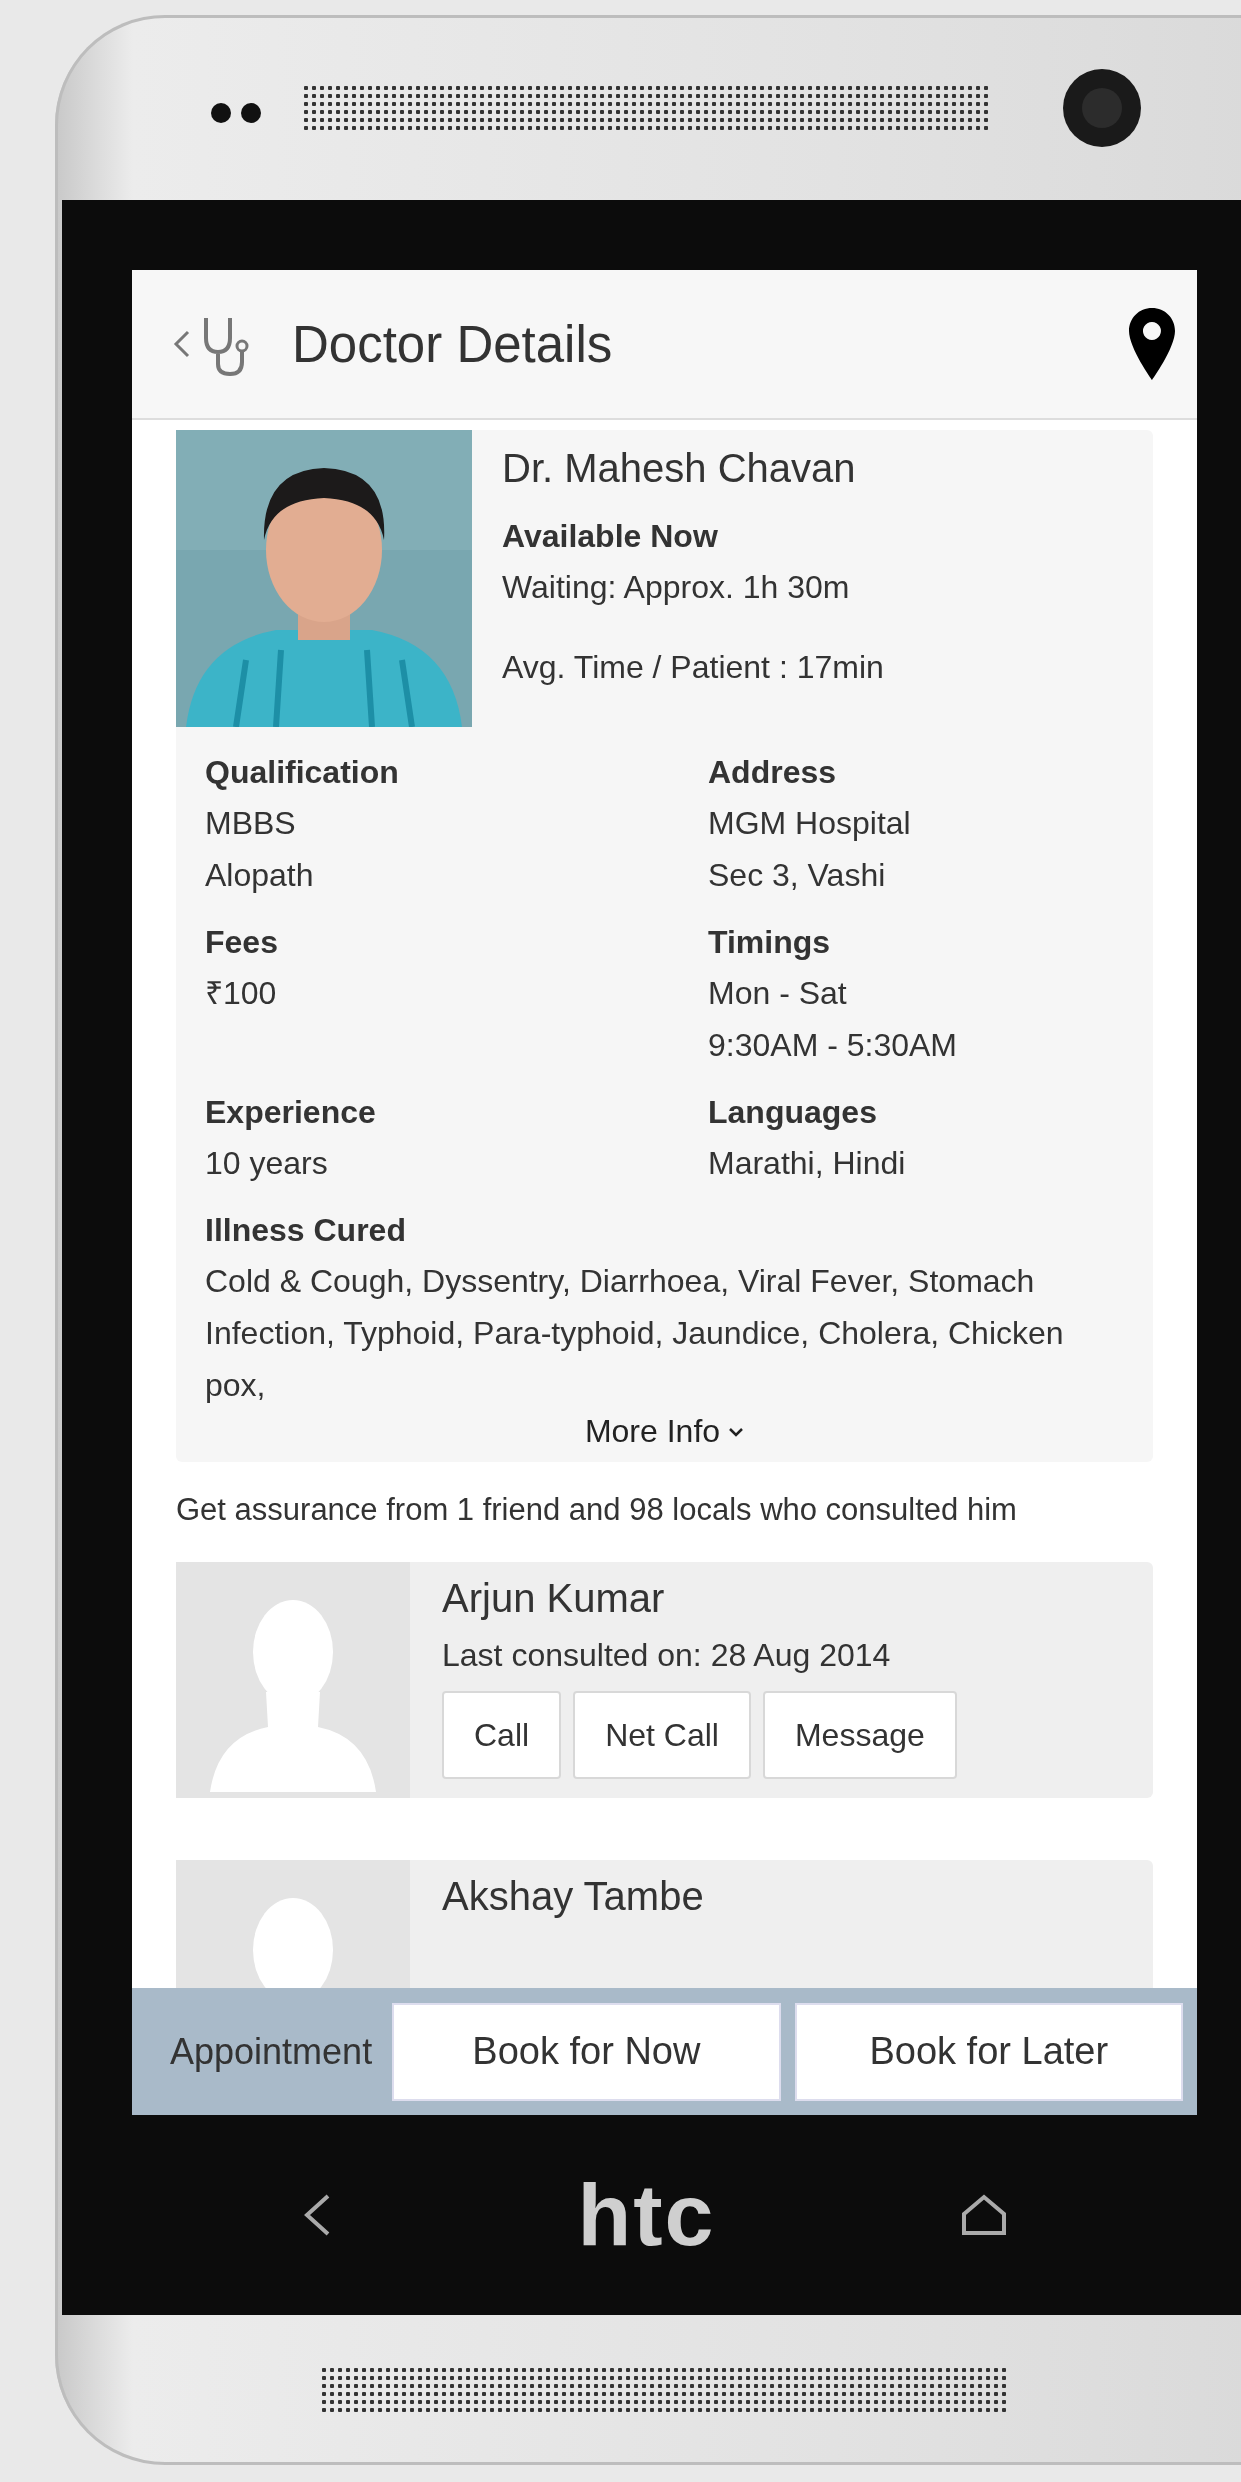 The height and width of the screenshot is (2482, 1241). I want to click on appointment-label: Appointment, so click(271, 2051).